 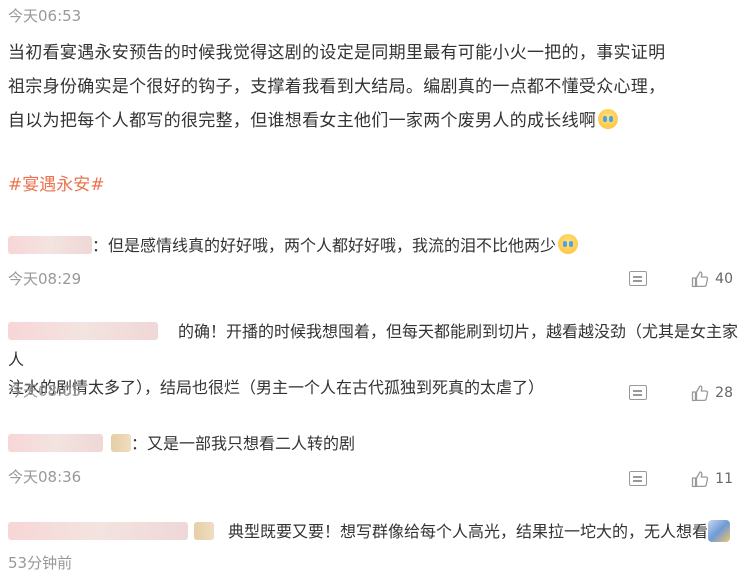 What do you see at coordinates (324, 245) in the screenshot?
I see `comment-1-text: ：但是感情线真的好好哦，两个人都好好哦，我流的泪不比他两少` at bounding box center [324, 245].